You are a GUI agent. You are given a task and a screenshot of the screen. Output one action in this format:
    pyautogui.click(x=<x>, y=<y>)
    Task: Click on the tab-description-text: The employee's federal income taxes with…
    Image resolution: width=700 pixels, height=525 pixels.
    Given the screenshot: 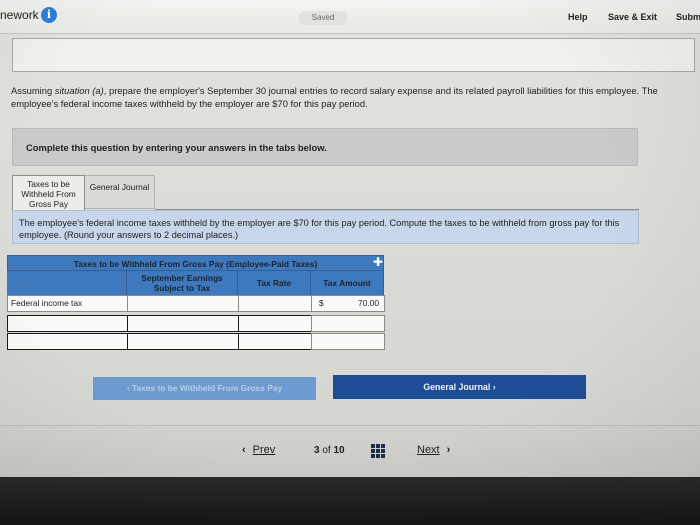 What is the action you would take?
    pyautogui.click(x=319, y=229)
    